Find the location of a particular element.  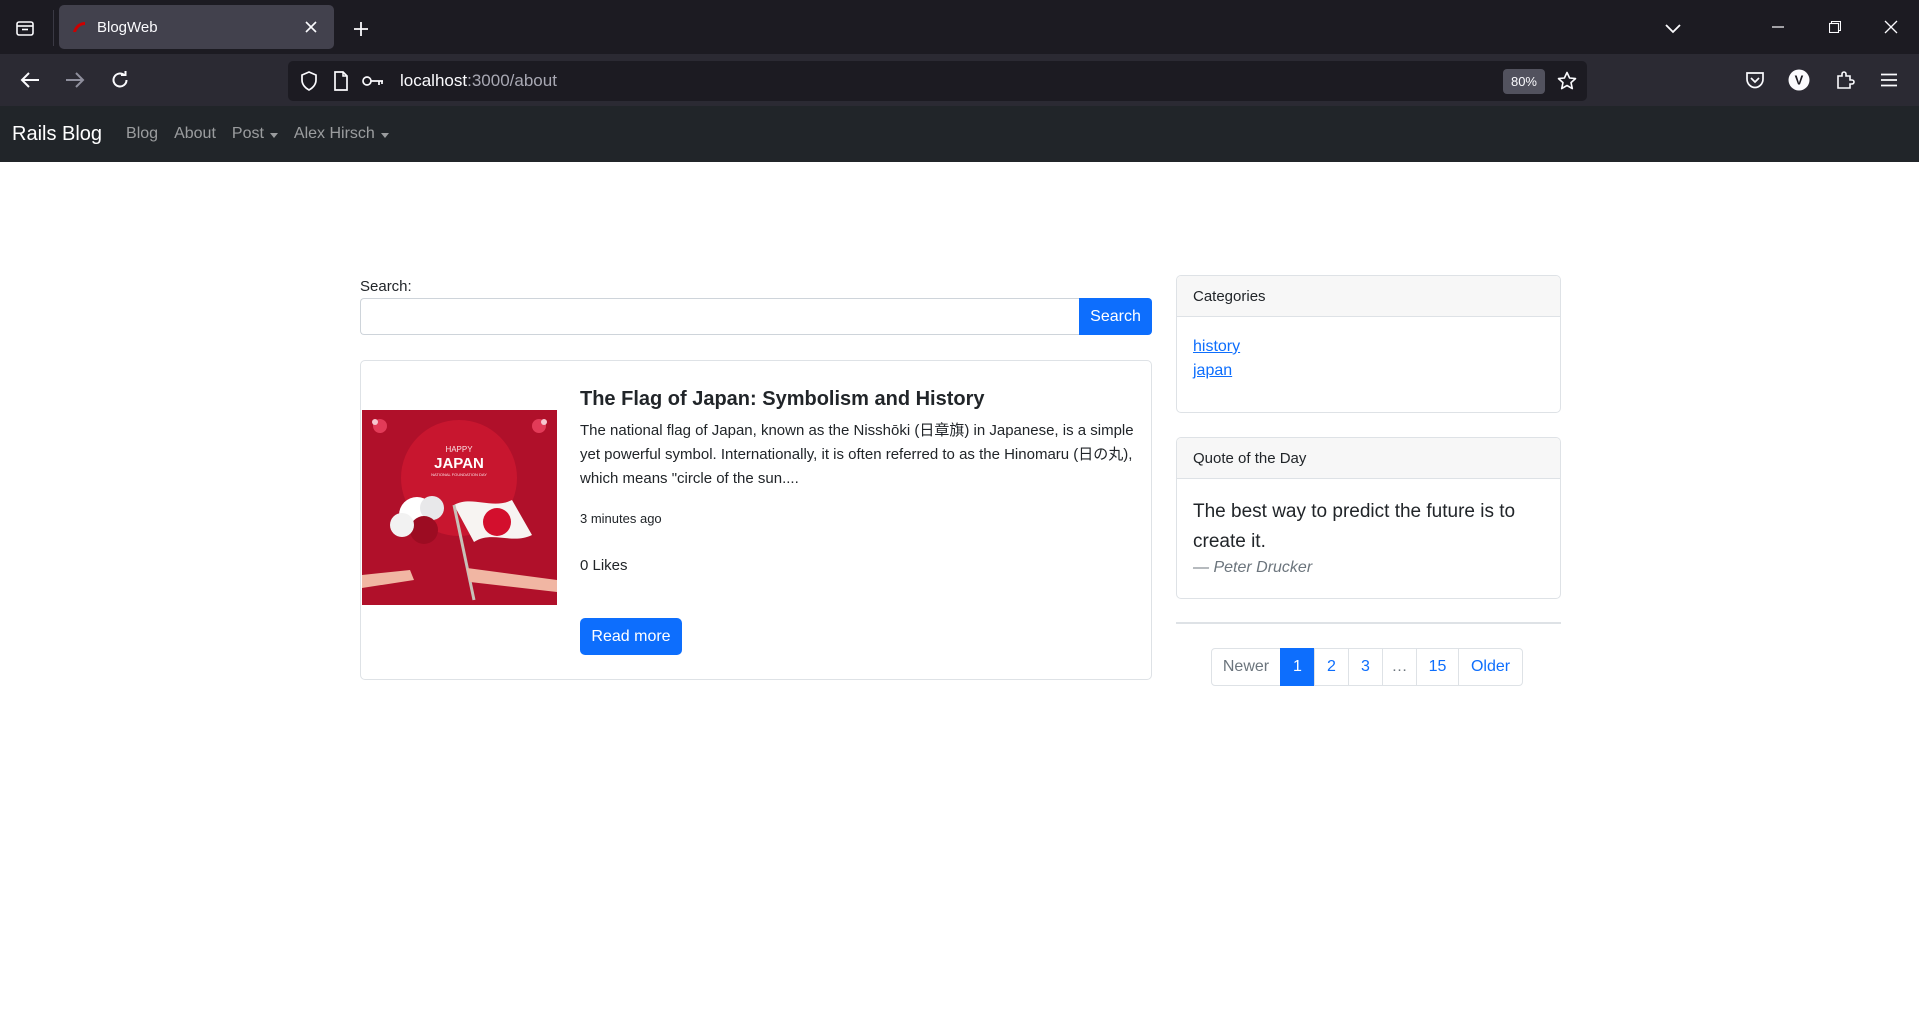

url-path: :3000/about is located at coordinates (512, 80).